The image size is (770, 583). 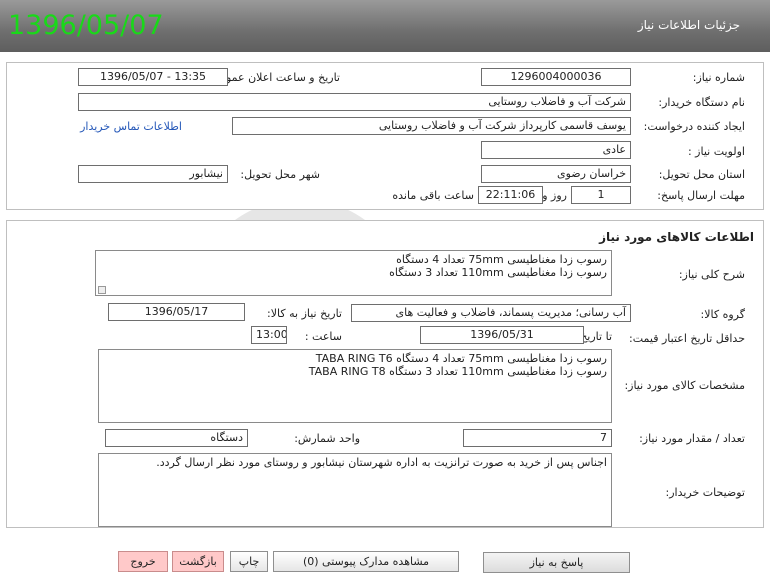 What do you see at coordinates (701, 174) in the screenshot?
I see `province-label: استان محل تحویل:` at bounding box center [701, 174].